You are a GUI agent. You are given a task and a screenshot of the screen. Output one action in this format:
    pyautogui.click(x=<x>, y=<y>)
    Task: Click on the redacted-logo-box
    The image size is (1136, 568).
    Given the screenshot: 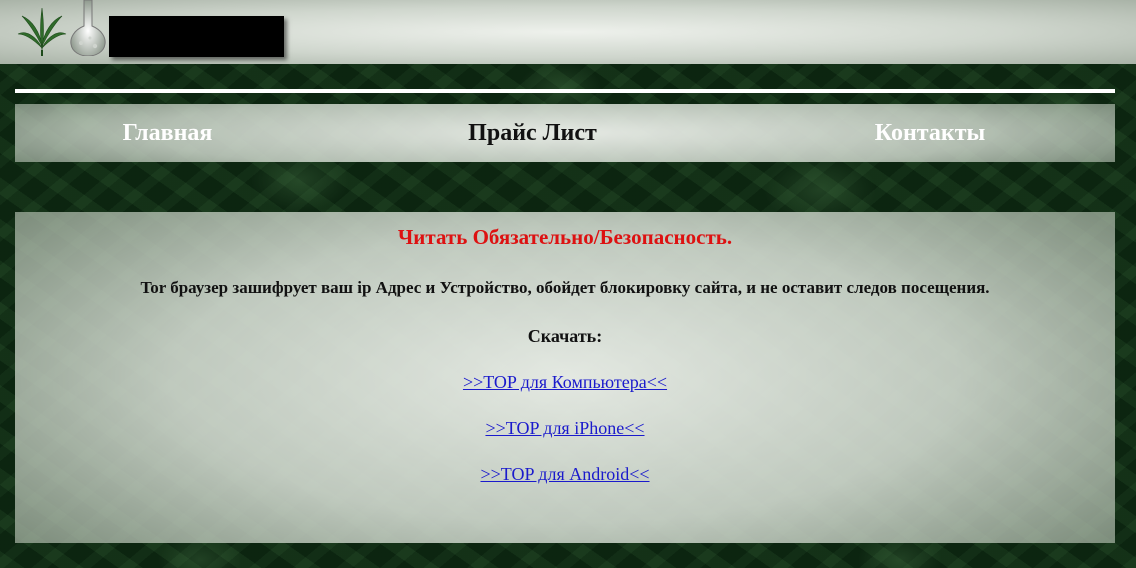 What is the action you would take?
    pyautogui.click(x=196, y=36)
    